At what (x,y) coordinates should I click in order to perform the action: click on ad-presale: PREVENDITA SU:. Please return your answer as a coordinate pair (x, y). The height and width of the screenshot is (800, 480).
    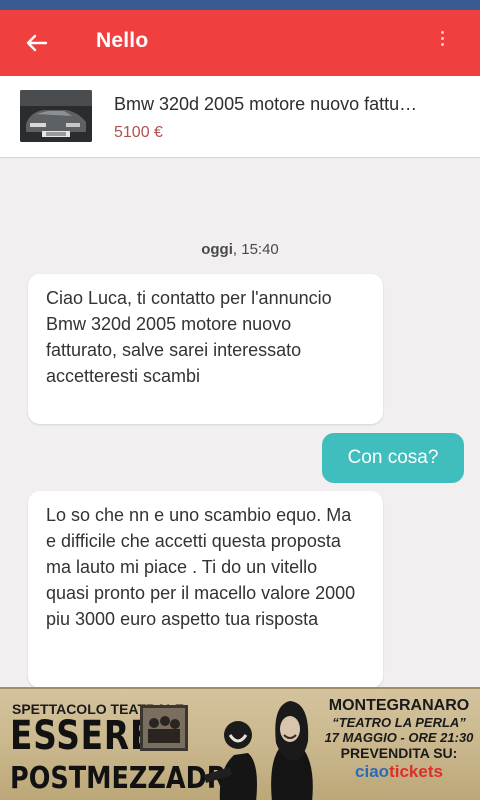
    Looking at the image, I should click on (399, 753).